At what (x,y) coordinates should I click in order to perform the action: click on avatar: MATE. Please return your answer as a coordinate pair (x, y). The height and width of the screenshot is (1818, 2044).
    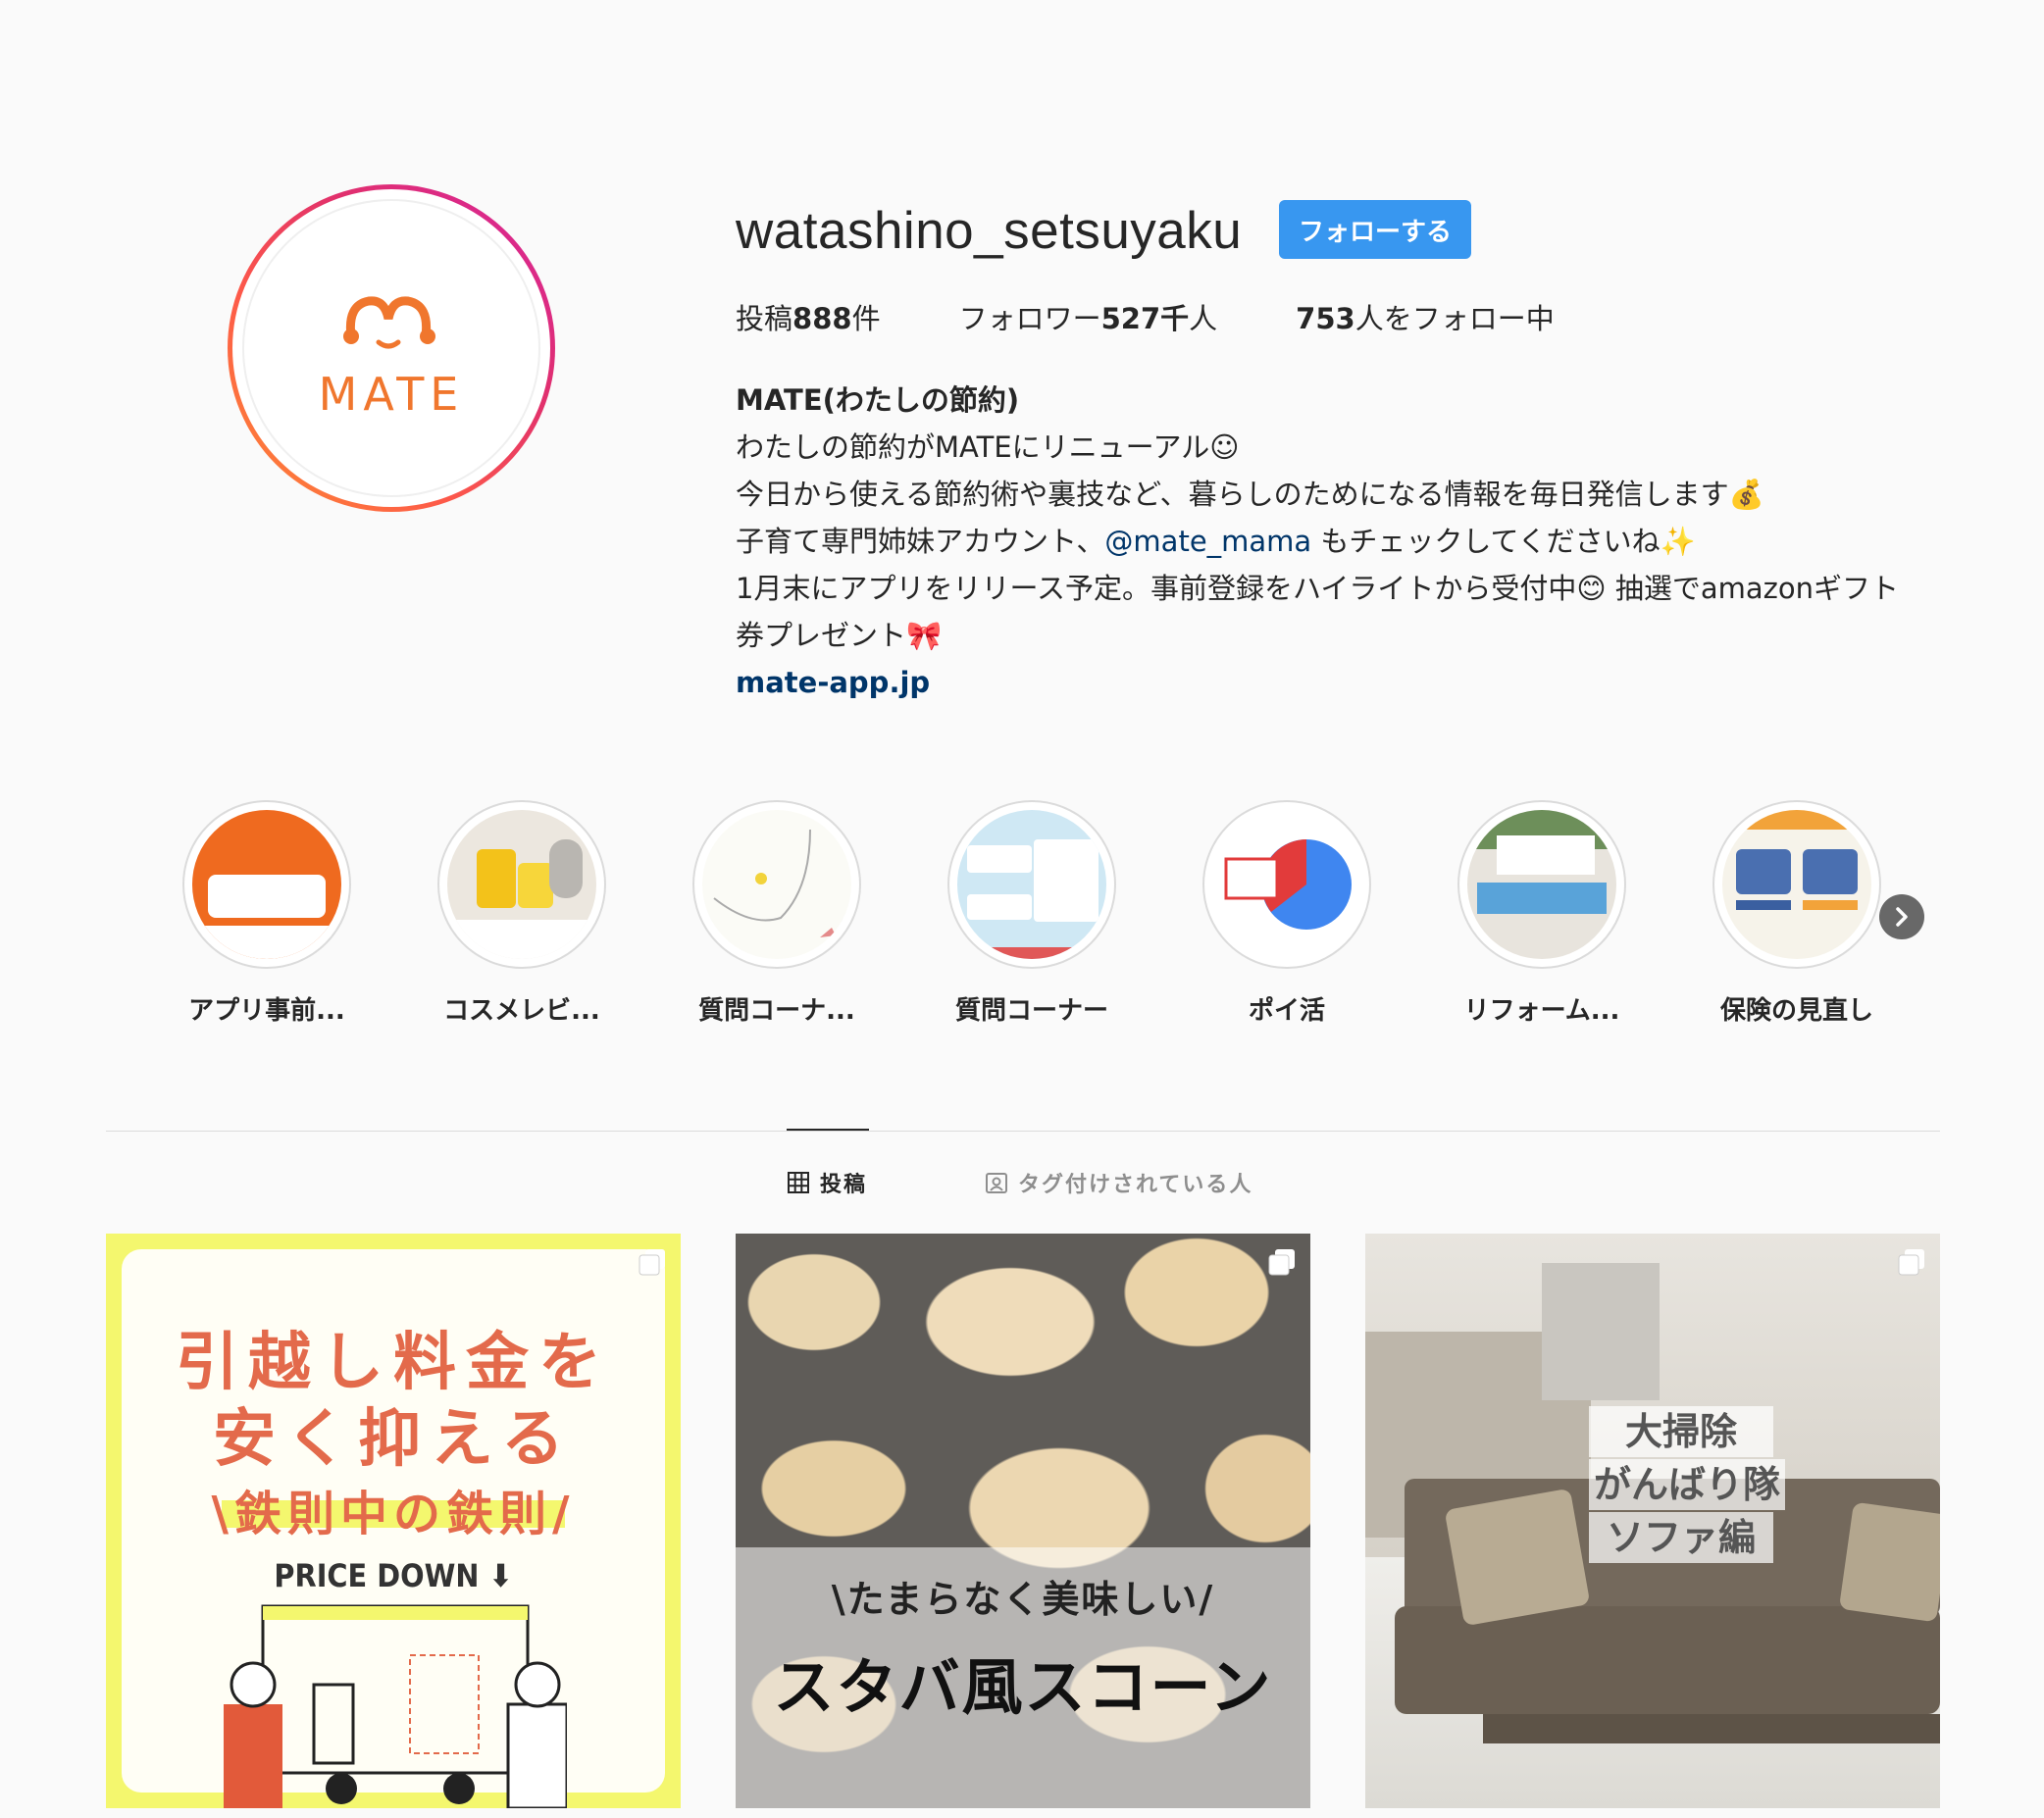
    Looking at the image, I should click on (391, 348).